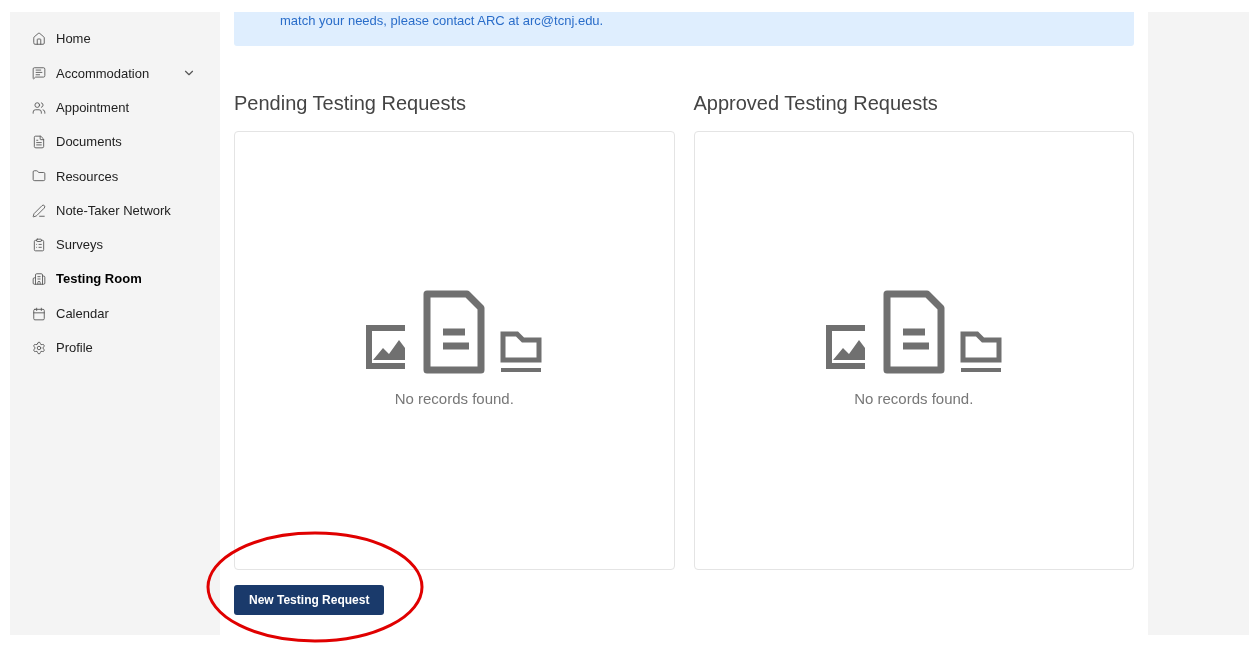 This screenshot has width=1249, height=650. Describe the element at coordinates (816, 103) in the screenshot. I see `panel-title: Approved Testing Requests` at that location.